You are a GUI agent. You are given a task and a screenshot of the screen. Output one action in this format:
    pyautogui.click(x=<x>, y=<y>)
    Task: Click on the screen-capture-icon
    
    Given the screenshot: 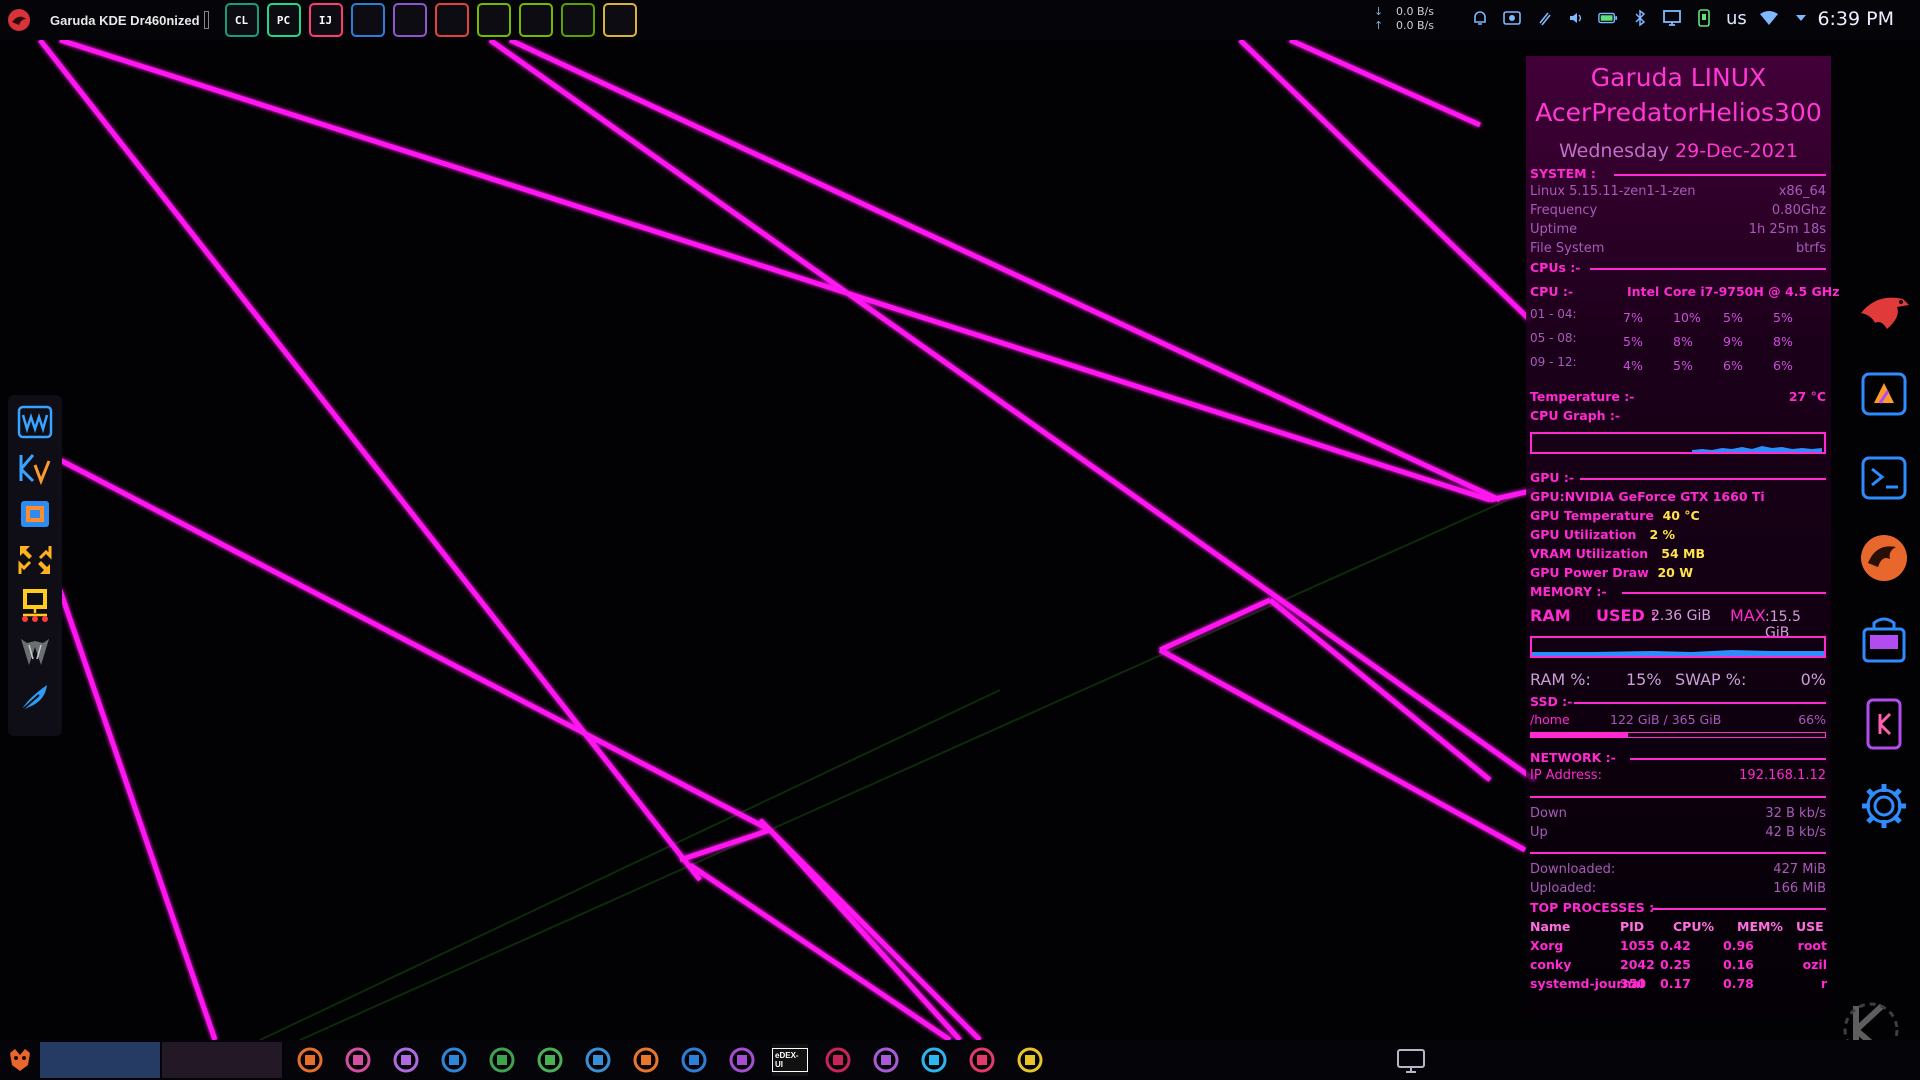 What is the action you would take?
    pyautogui.click(x=1512, y=18)
    